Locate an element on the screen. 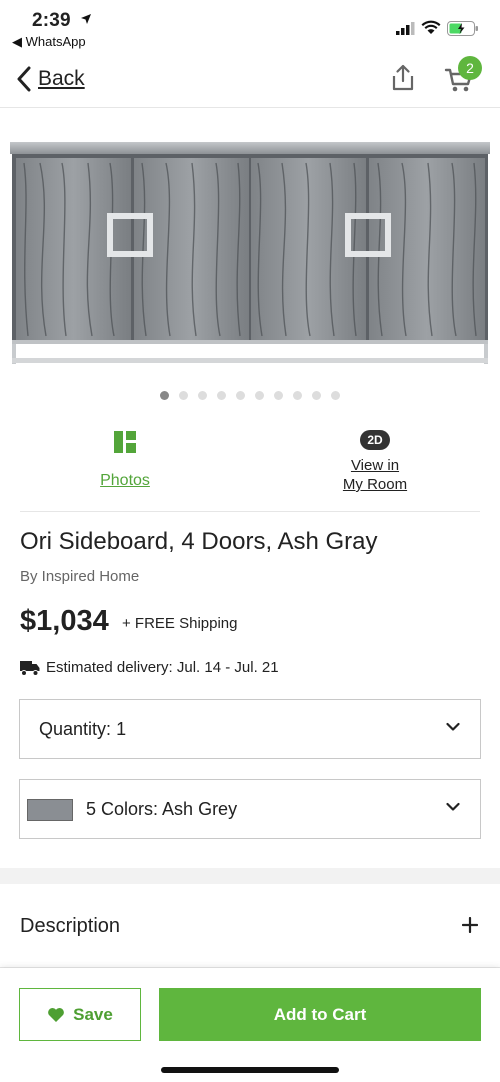  chevron-left-icon is located at coordinates (24, 79).